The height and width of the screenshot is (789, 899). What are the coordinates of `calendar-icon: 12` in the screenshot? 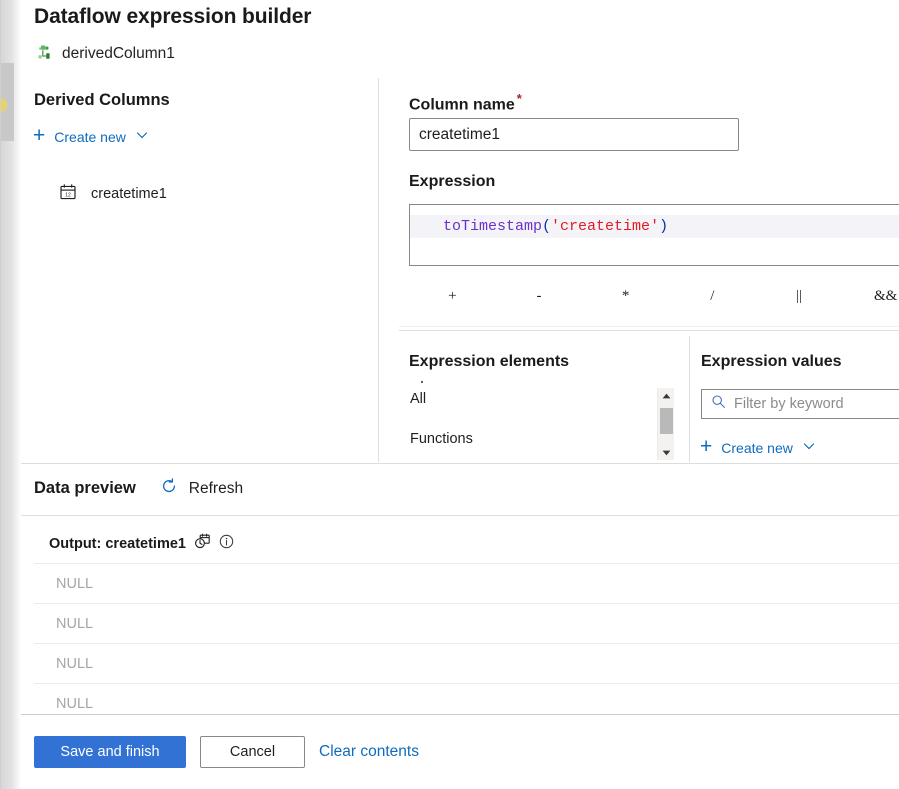 It's located at (68, 194).